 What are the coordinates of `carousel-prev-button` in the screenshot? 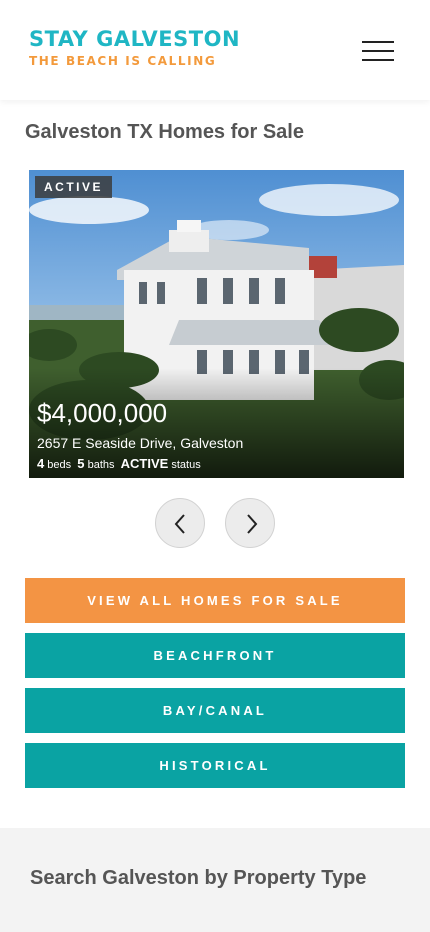 It's located at (180, 523).